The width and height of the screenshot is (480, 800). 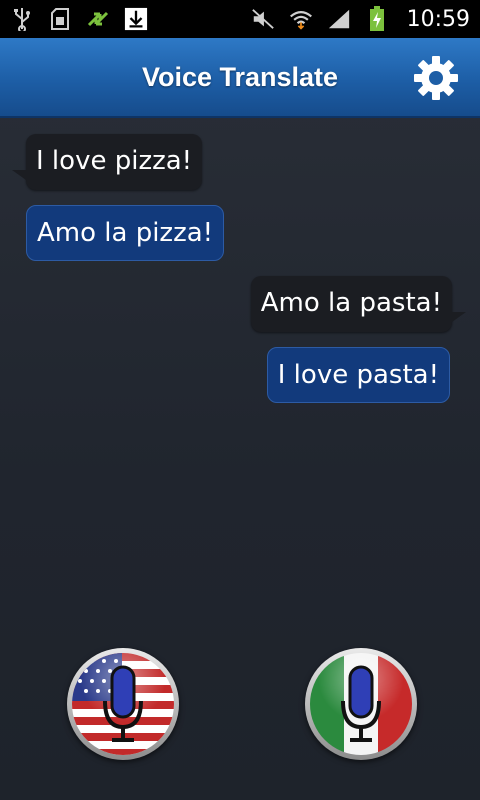 I want to click on gear-icon, so click(x=436, y=78).